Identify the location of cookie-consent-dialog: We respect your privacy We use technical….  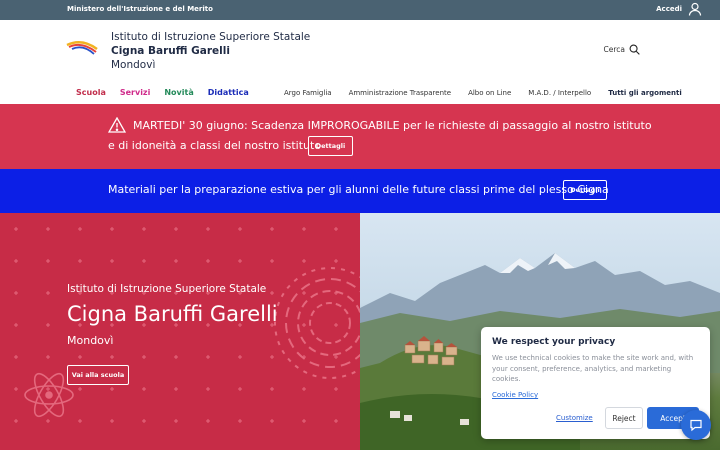
(595, 383).